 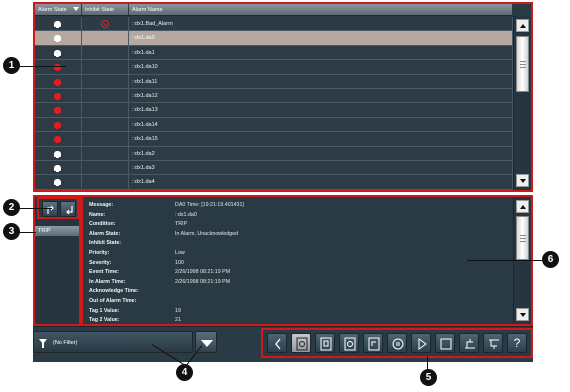 What do you see at coordinates (321, 124) in the screenshot?
I see `alarm-name-cell: ::dx1.da14` at bounding box center [321, 124].